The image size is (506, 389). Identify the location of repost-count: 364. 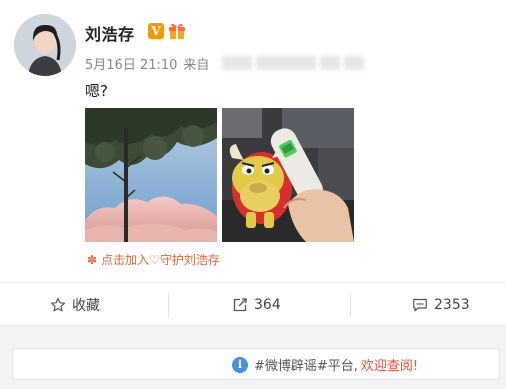
(267, 305).